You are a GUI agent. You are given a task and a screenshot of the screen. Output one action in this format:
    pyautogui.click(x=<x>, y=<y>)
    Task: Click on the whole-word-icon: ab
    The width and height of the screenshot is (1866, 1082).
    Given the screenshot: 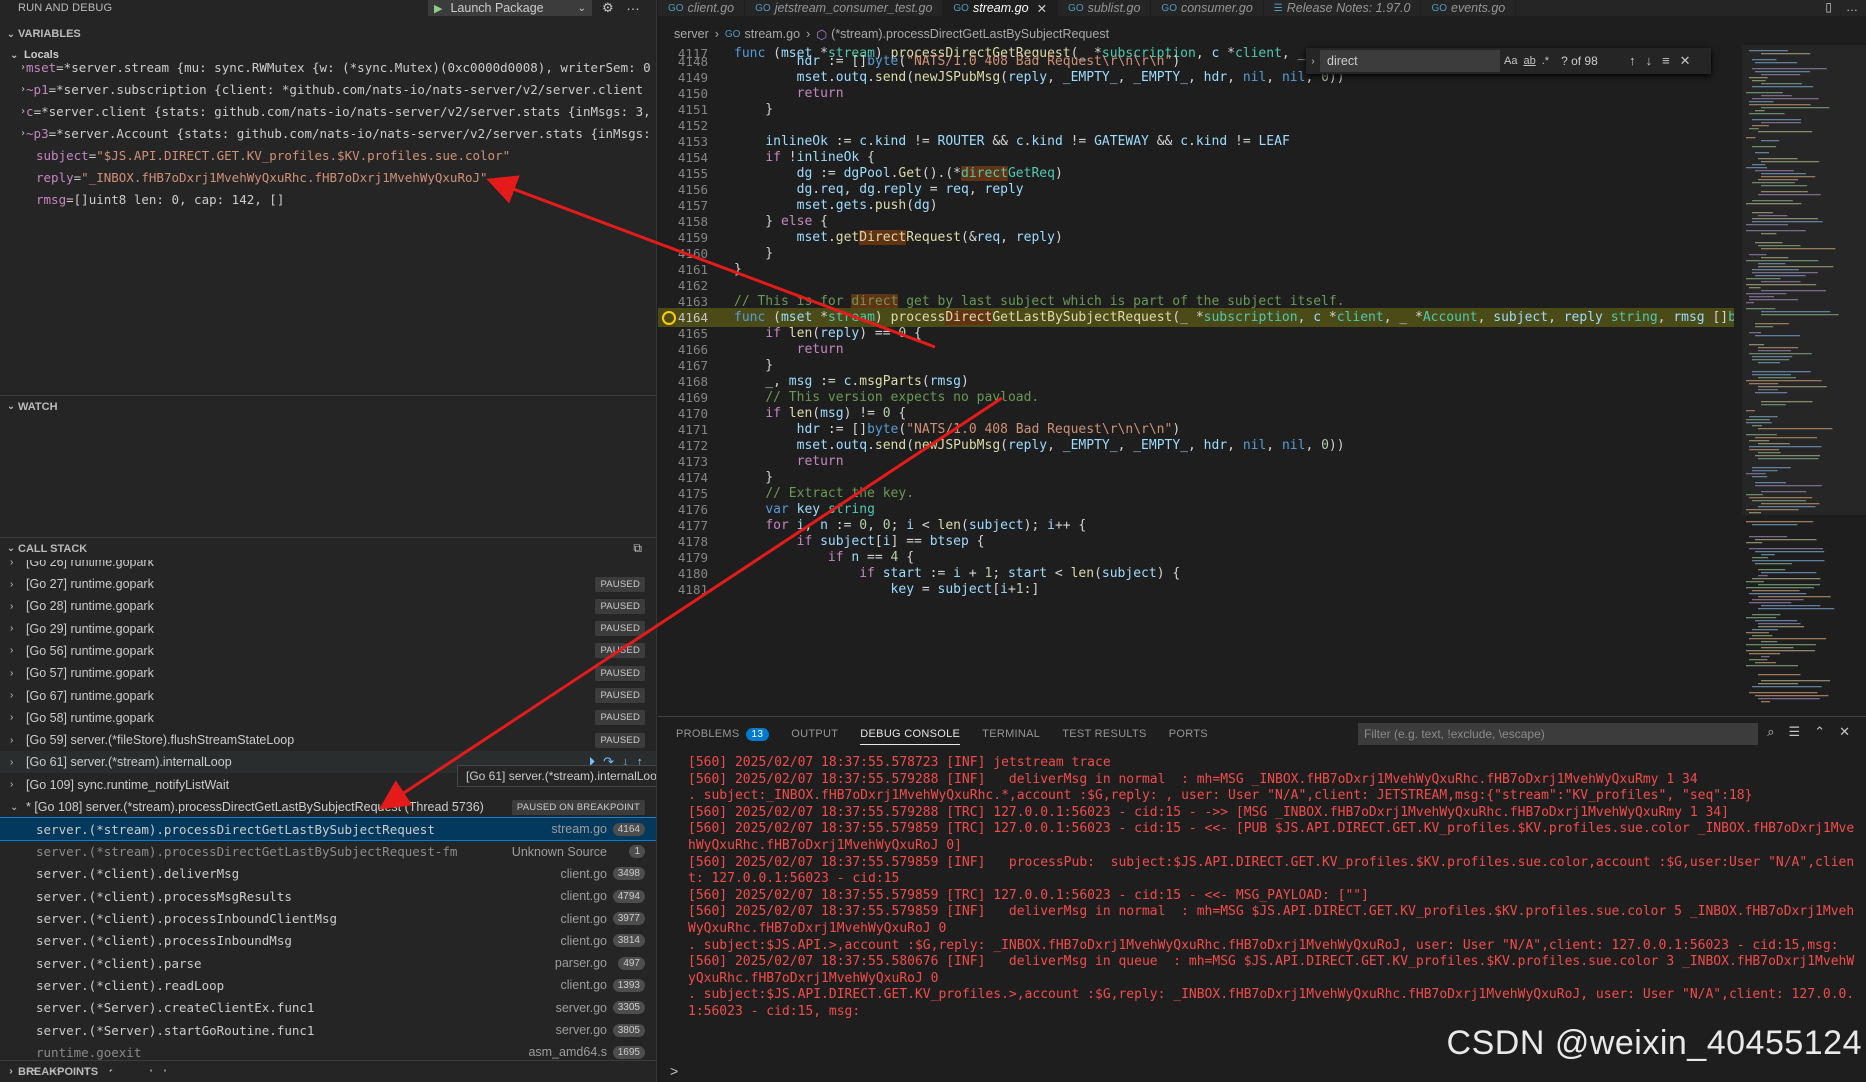 What is the action you would take?
    pyautogui.click(x=1529, y=61)
    